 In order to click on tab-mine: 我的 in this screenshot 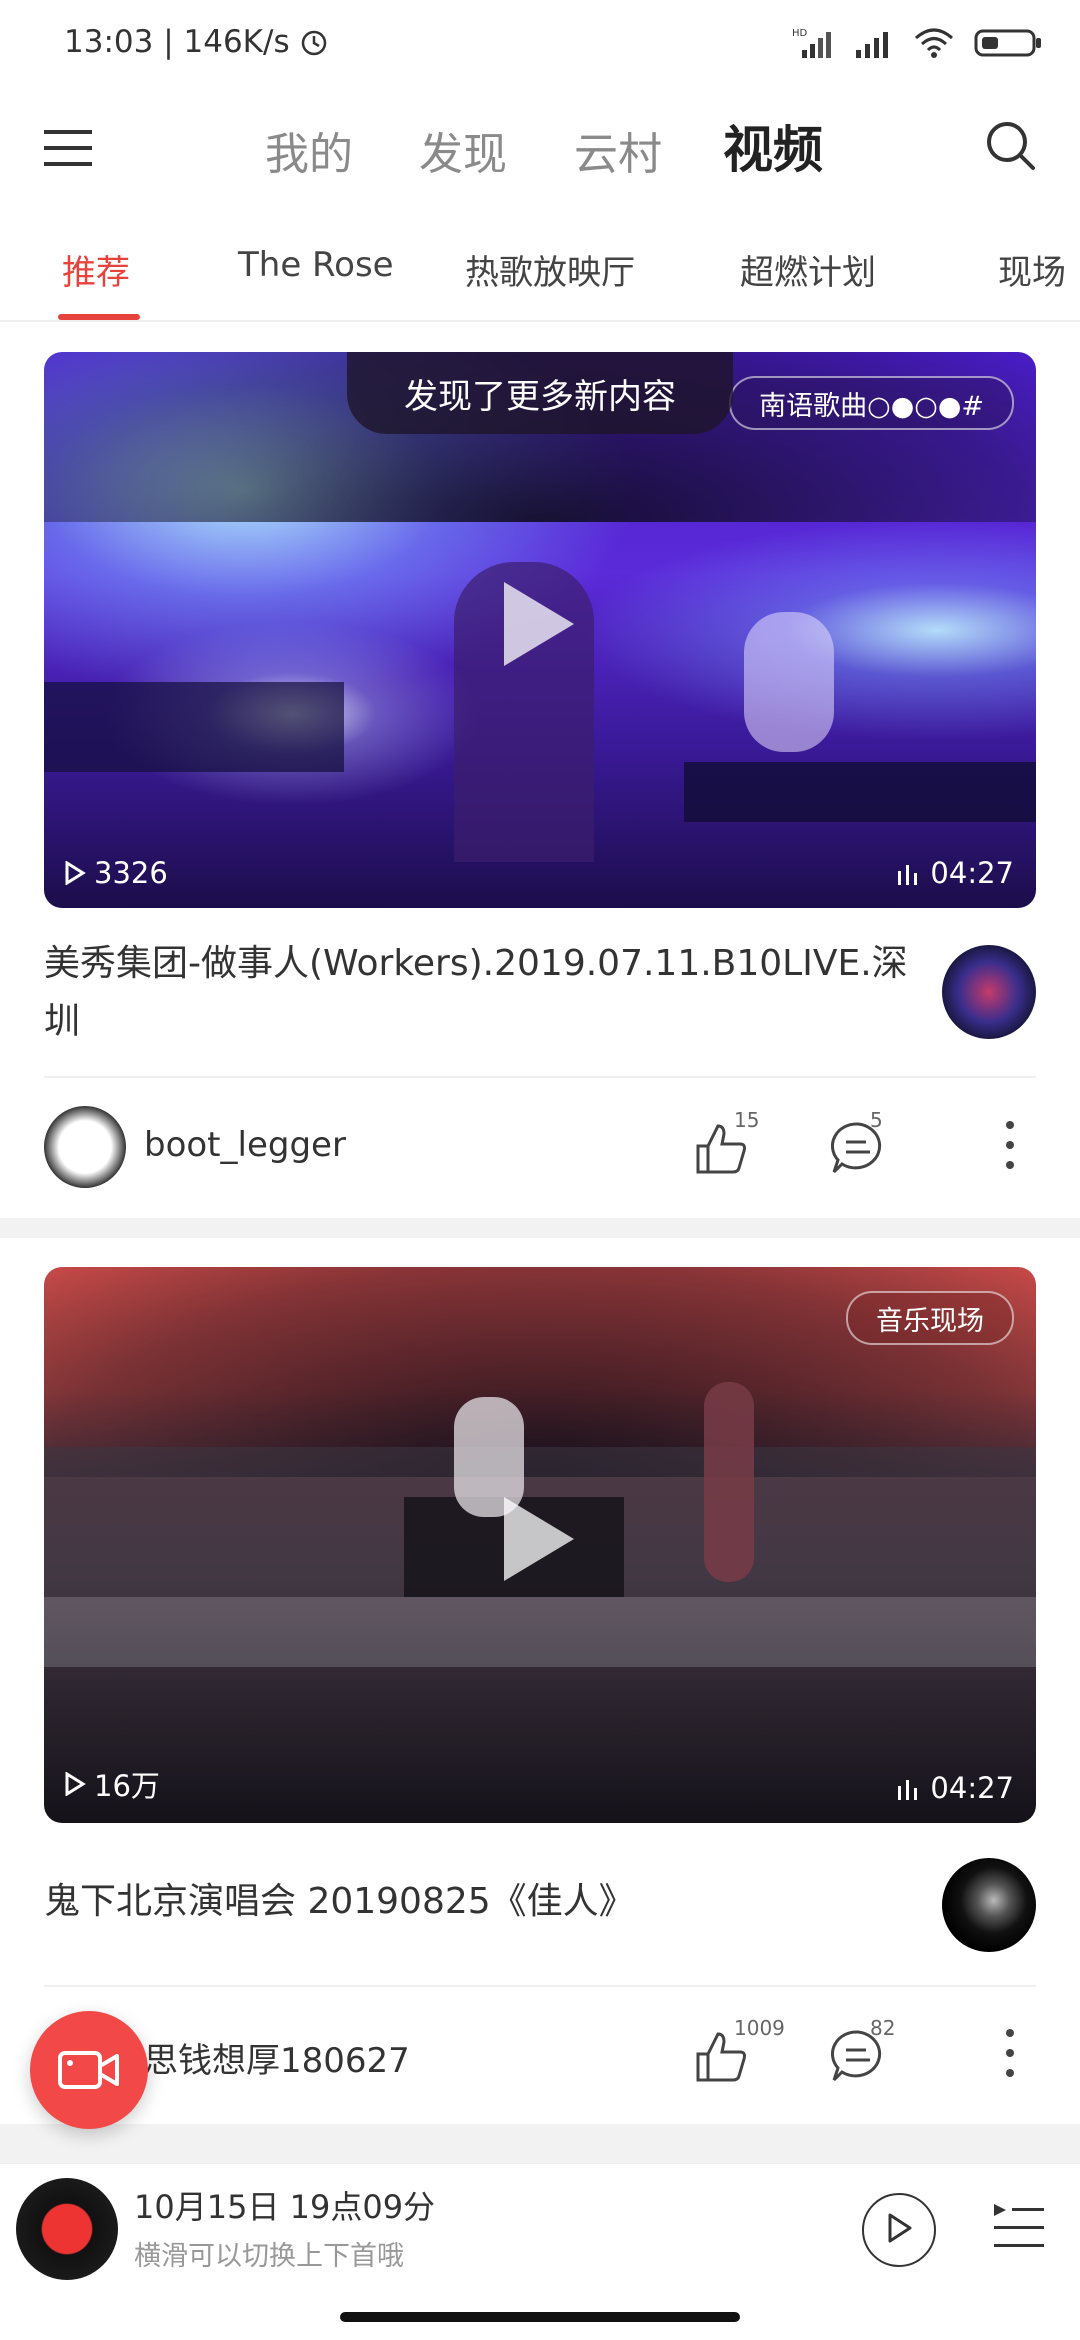, I will do `click(309, 150)`.